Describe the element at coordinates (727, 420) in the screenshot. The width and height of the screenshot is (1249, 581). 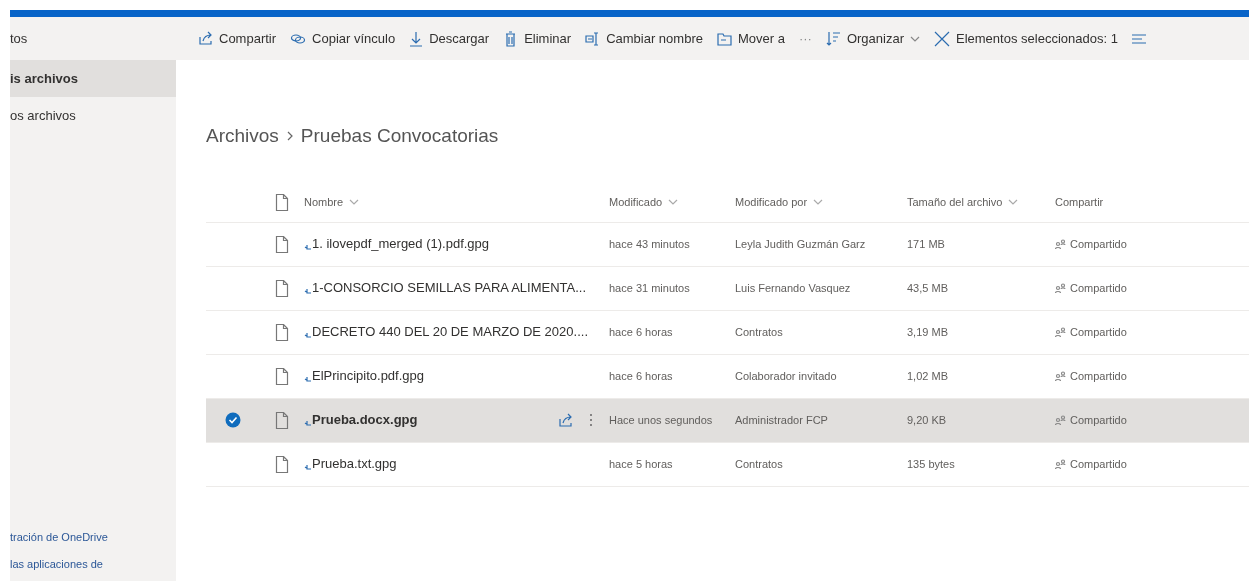
I see `file-row: Prueba.docx.gpg Hace unos segundos Administrador FCP 9,20 KB Compartido` at that location.